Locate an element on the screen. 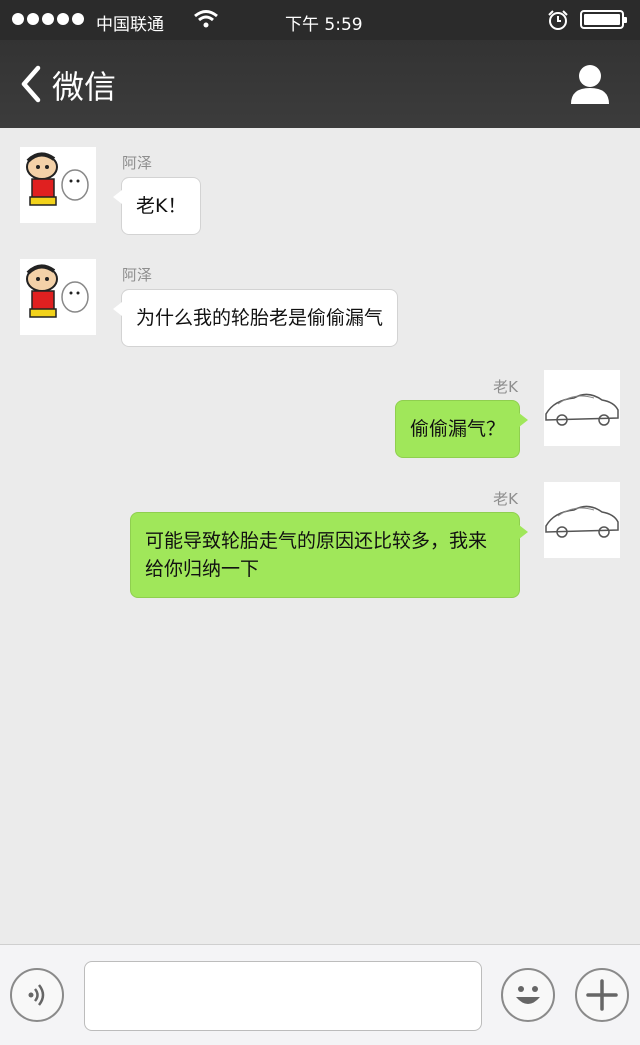 Image resolution: width=640 pixels, height=1045 pixels. carrier-name: 中国联通 is located at coordinates (130, 25).